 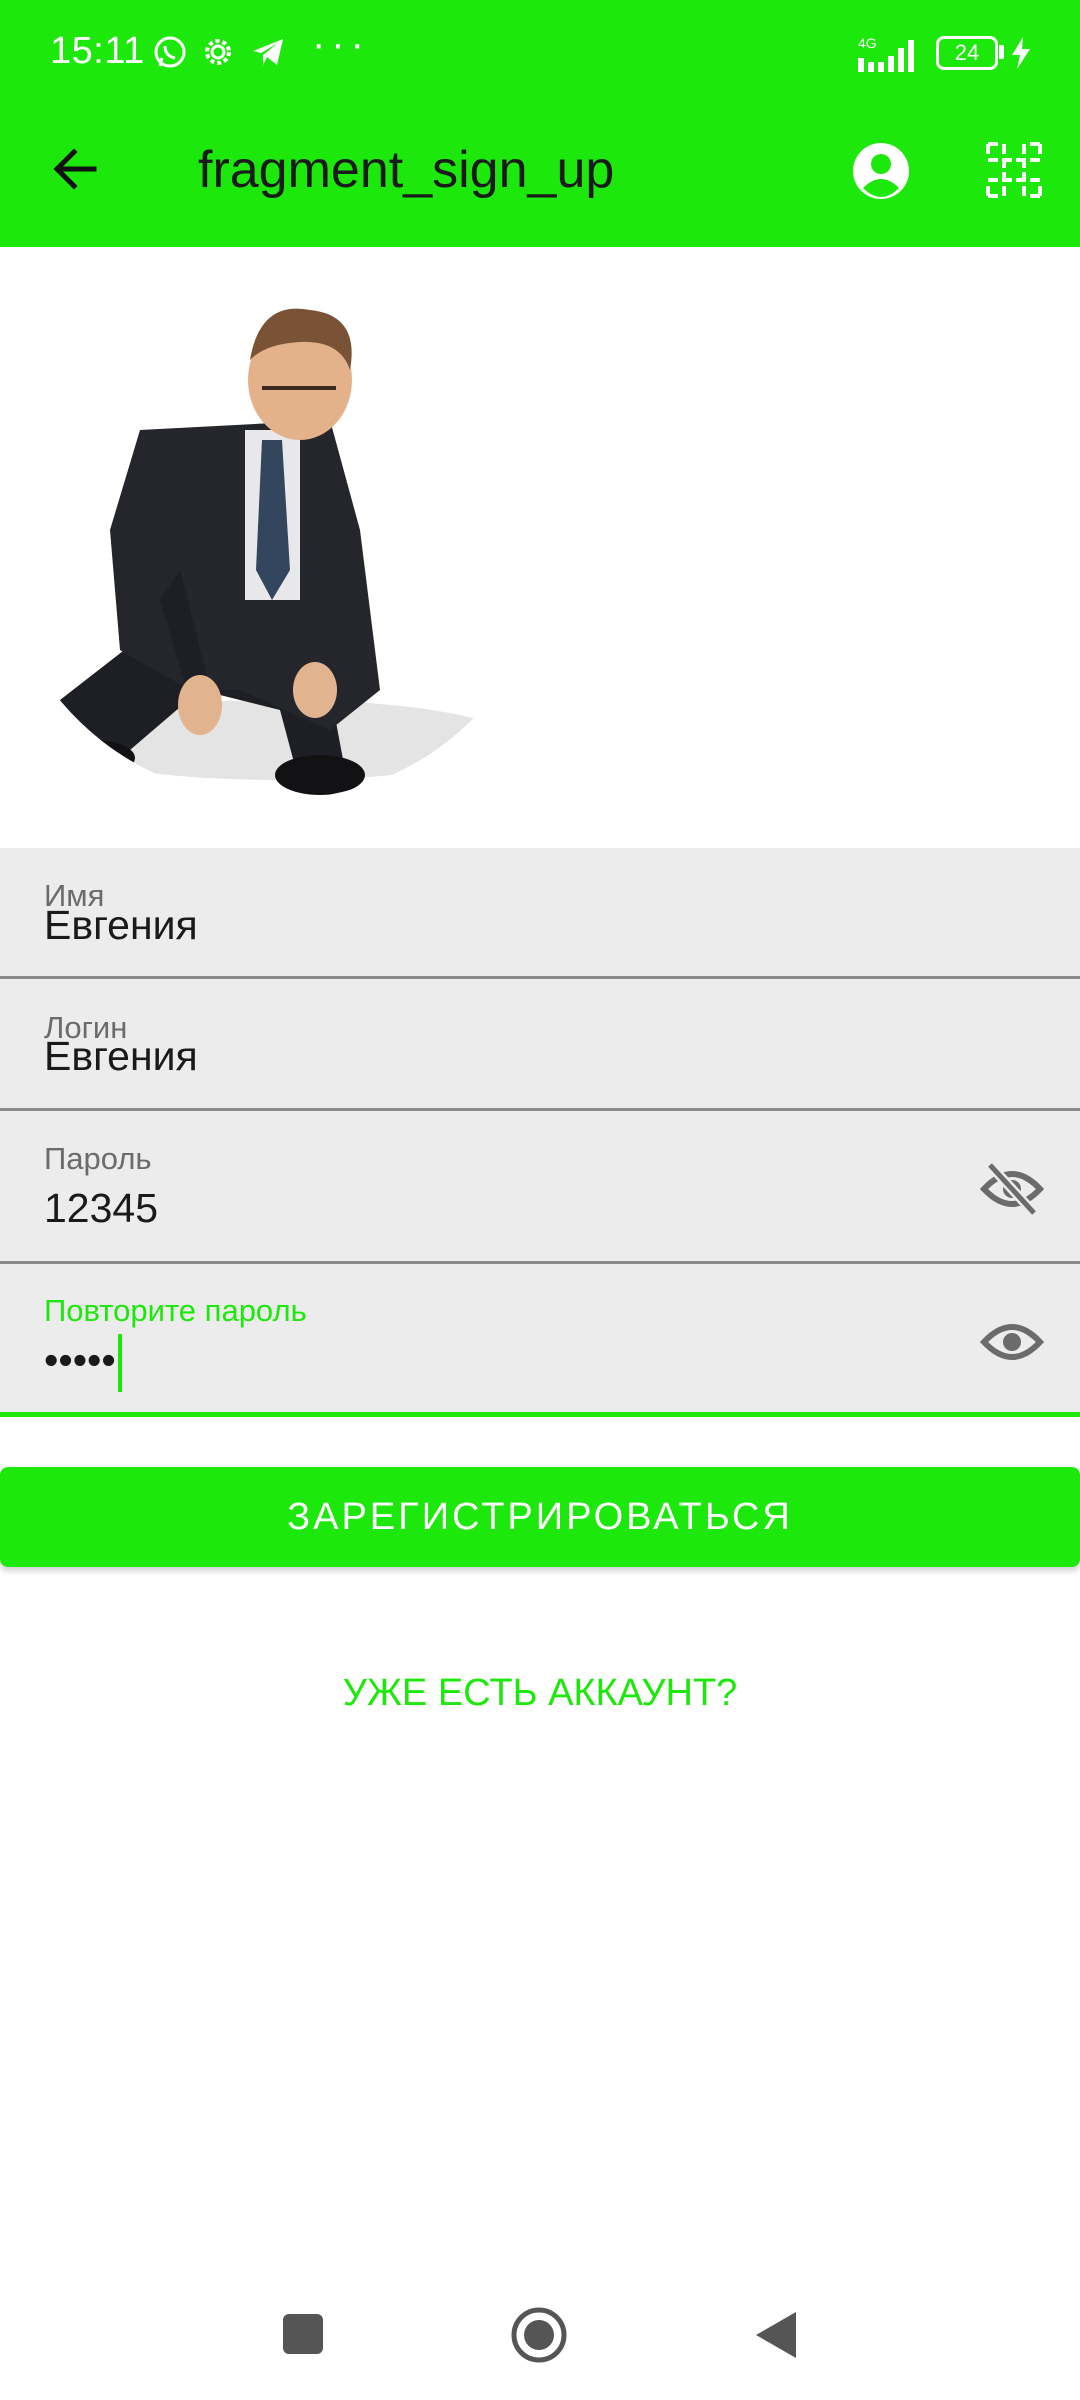 I want to click on settings-icon, so click(x=218, y=52).